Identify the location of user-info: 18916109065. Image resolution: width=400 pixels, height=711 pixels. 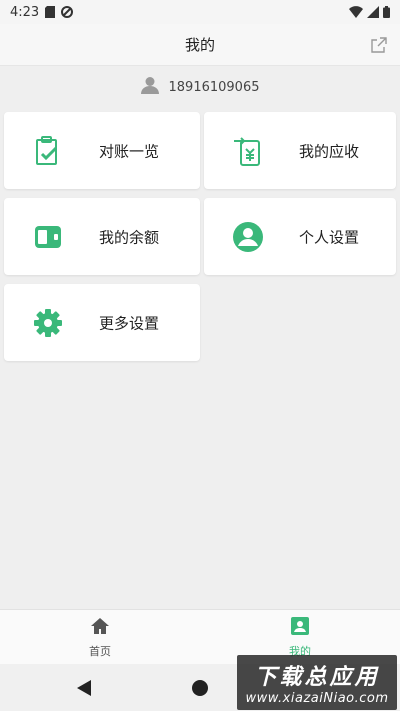
(200, 87).